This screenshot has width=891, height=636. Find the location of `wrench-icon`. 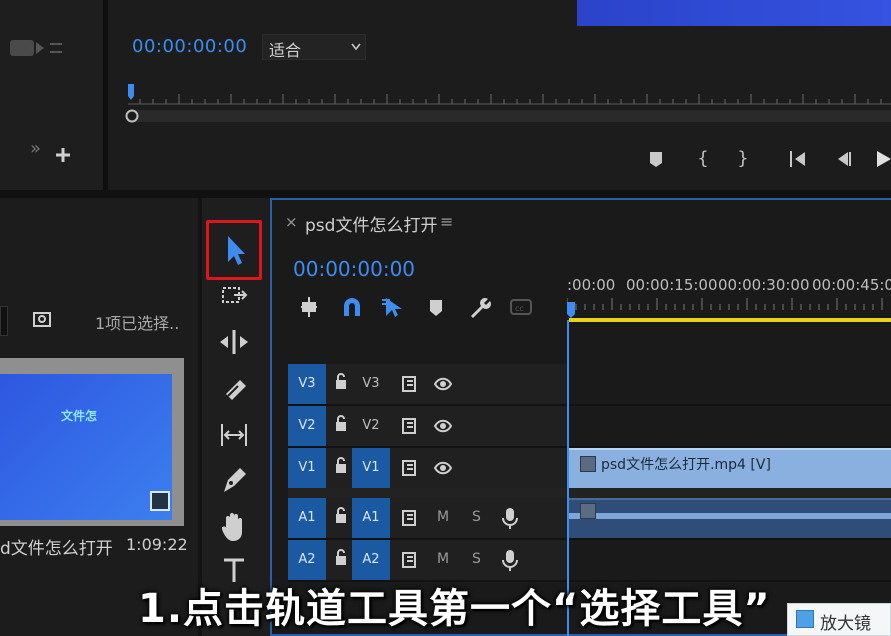

wrench-icon is located at coordinates (479, 307).